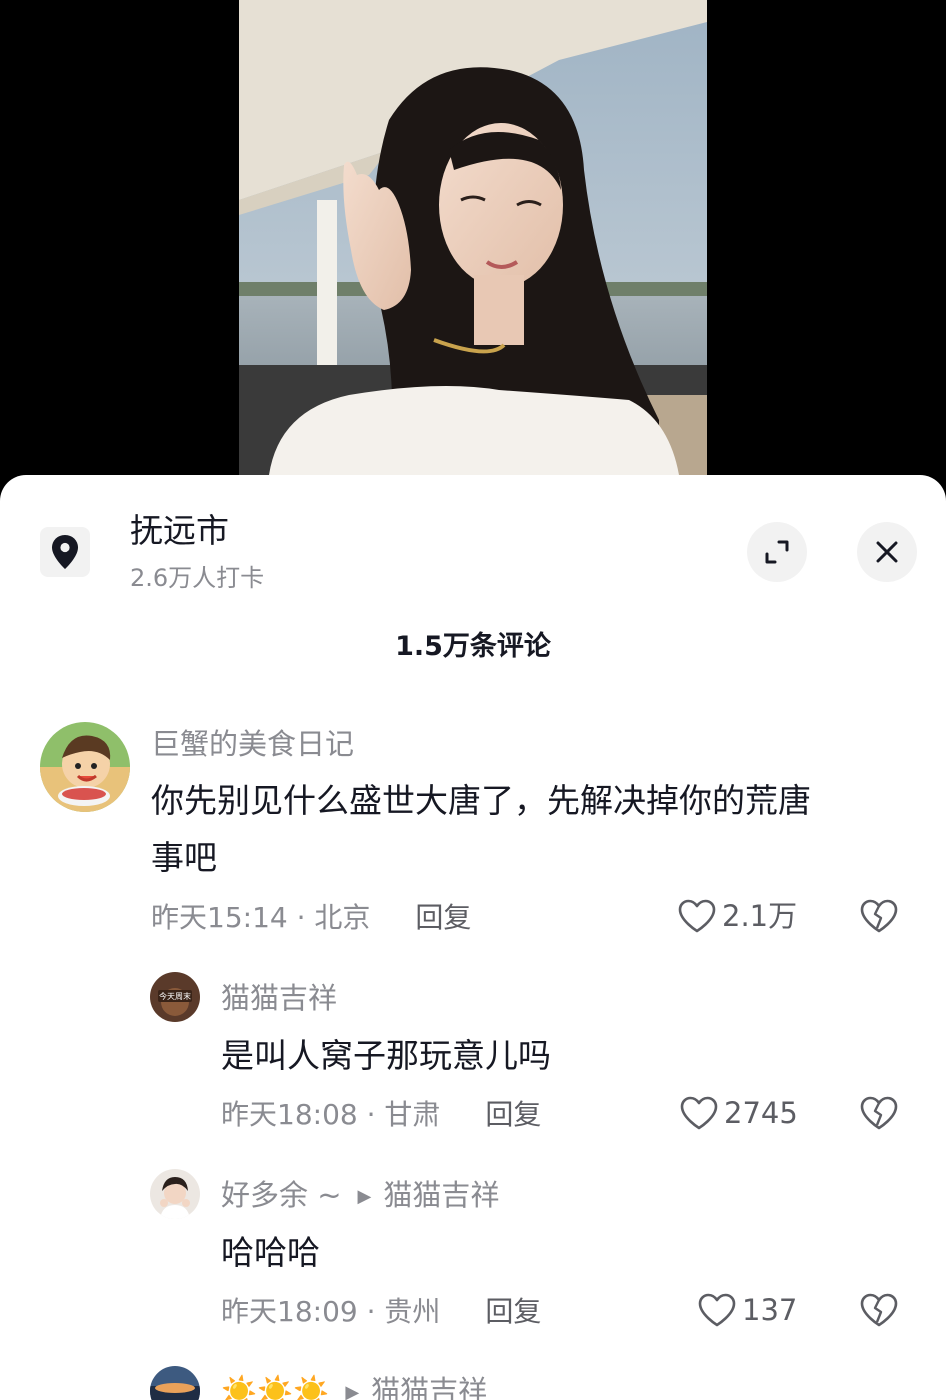 The width and height of the screenshot is (946, 1400). What do you see at coordinates (412, 1311) in the screenshot?
I see `comment-location: 贵州` at bounding box center [412, 1311].